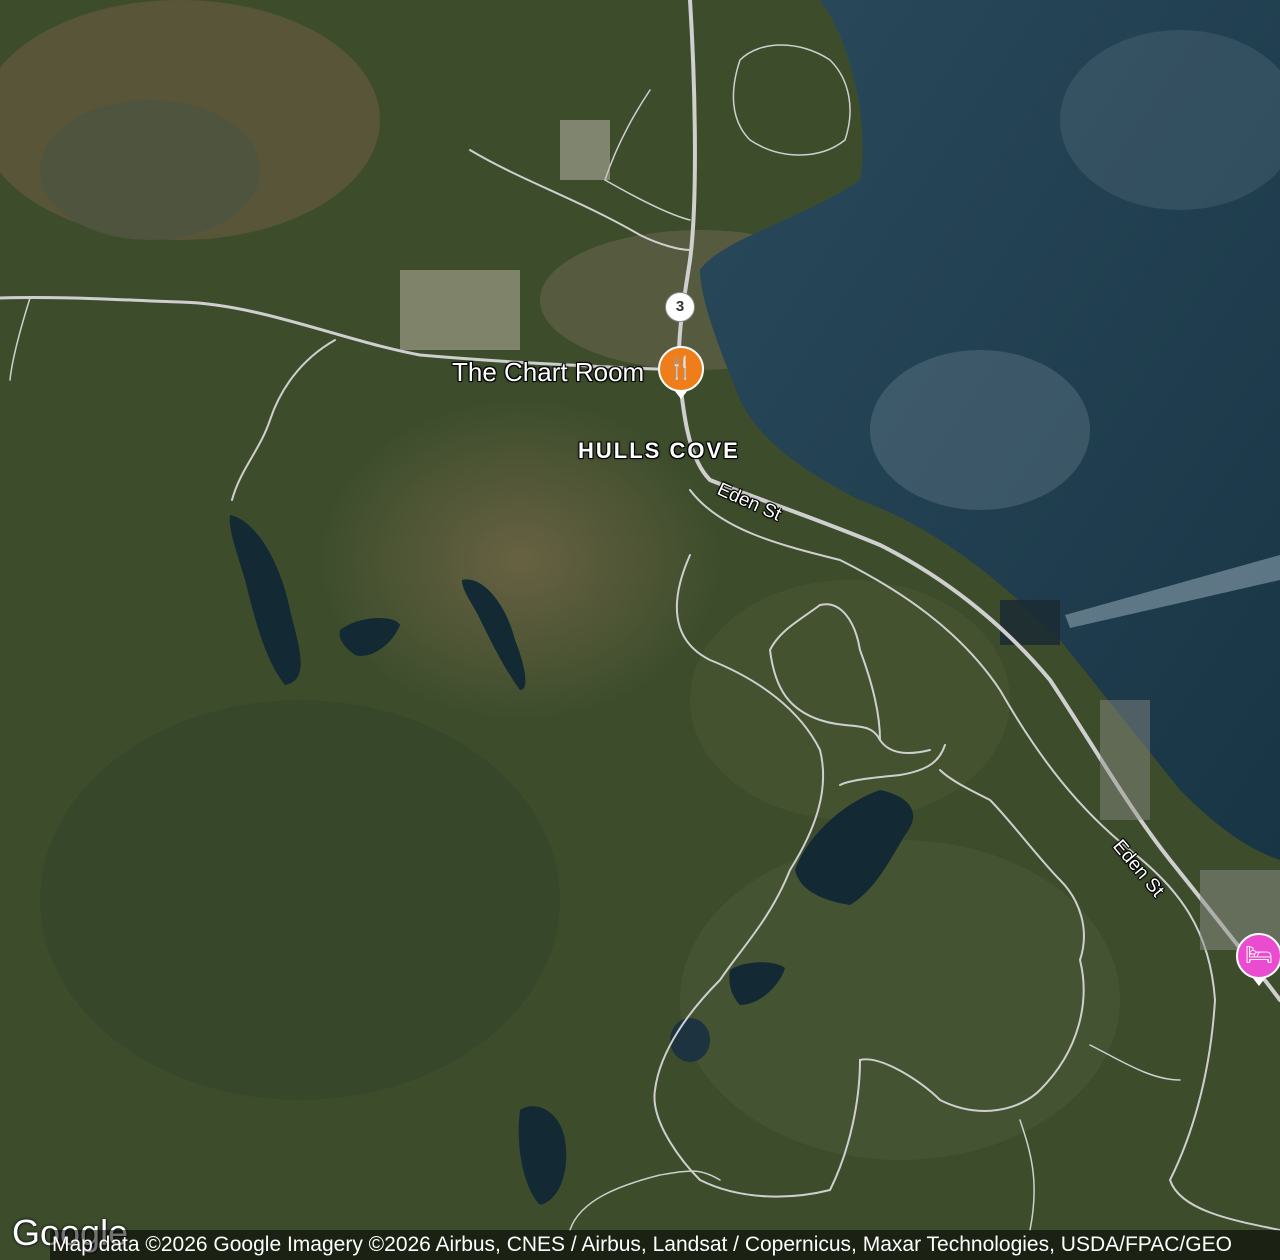 This screenshot has width=1280, height=1260. I want to click on route-3-shield: 3, so click(680, 307).